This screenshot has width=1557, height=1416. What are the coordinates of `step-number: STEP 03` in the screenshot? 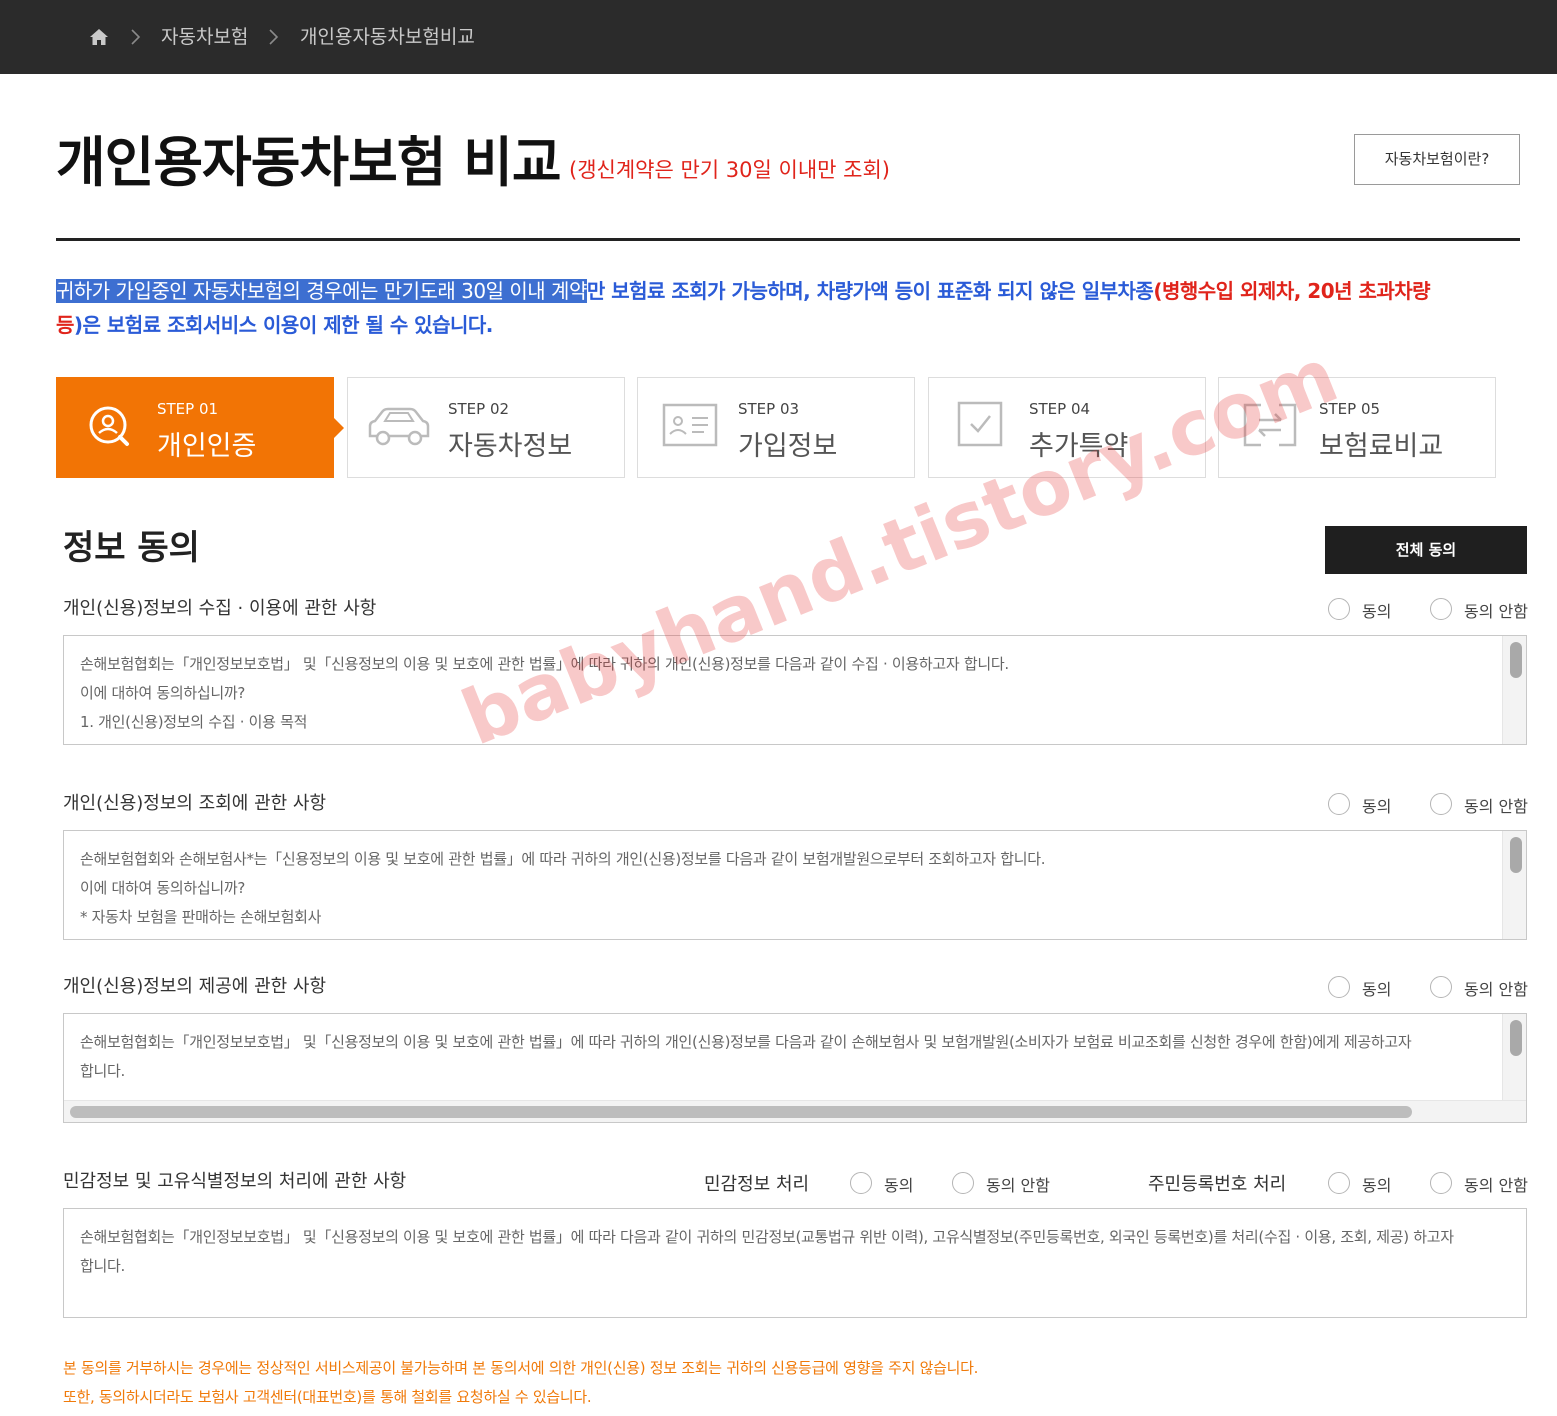 It's located at (769, 409).